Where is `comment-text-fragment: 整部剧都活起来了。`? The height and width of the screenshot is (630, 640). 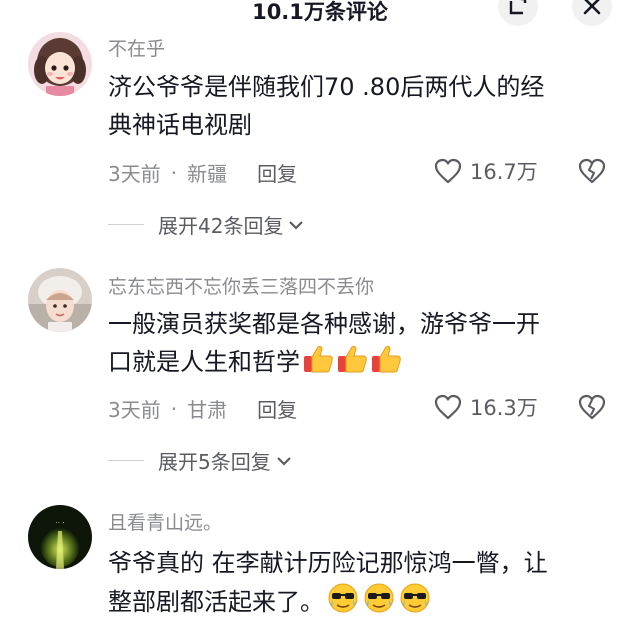
comment-text-fragment: 整部剧都活起来了。 is located at coordinates (216, 602).